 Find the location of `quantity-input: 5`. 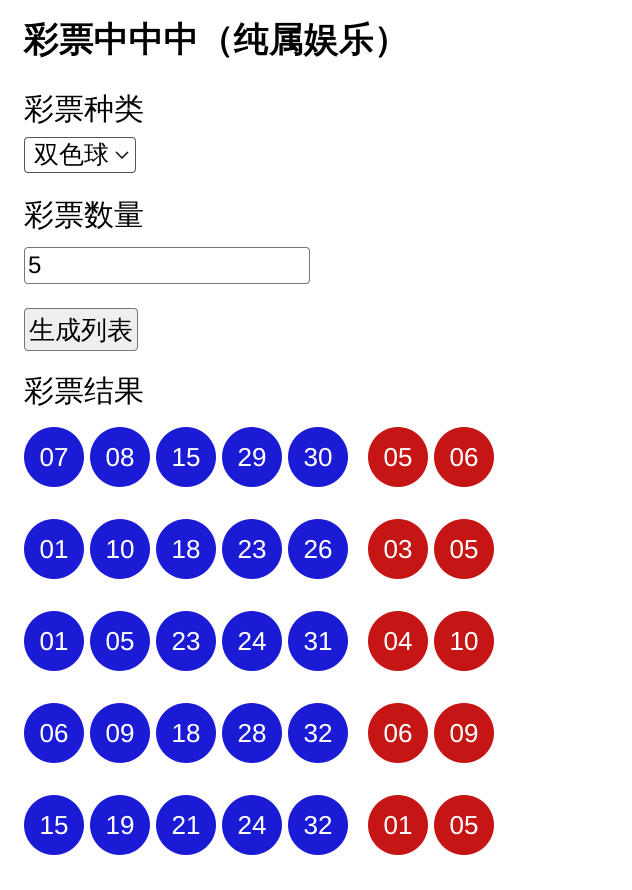

quantity-input: 5 is located at coordinates (167, 265).